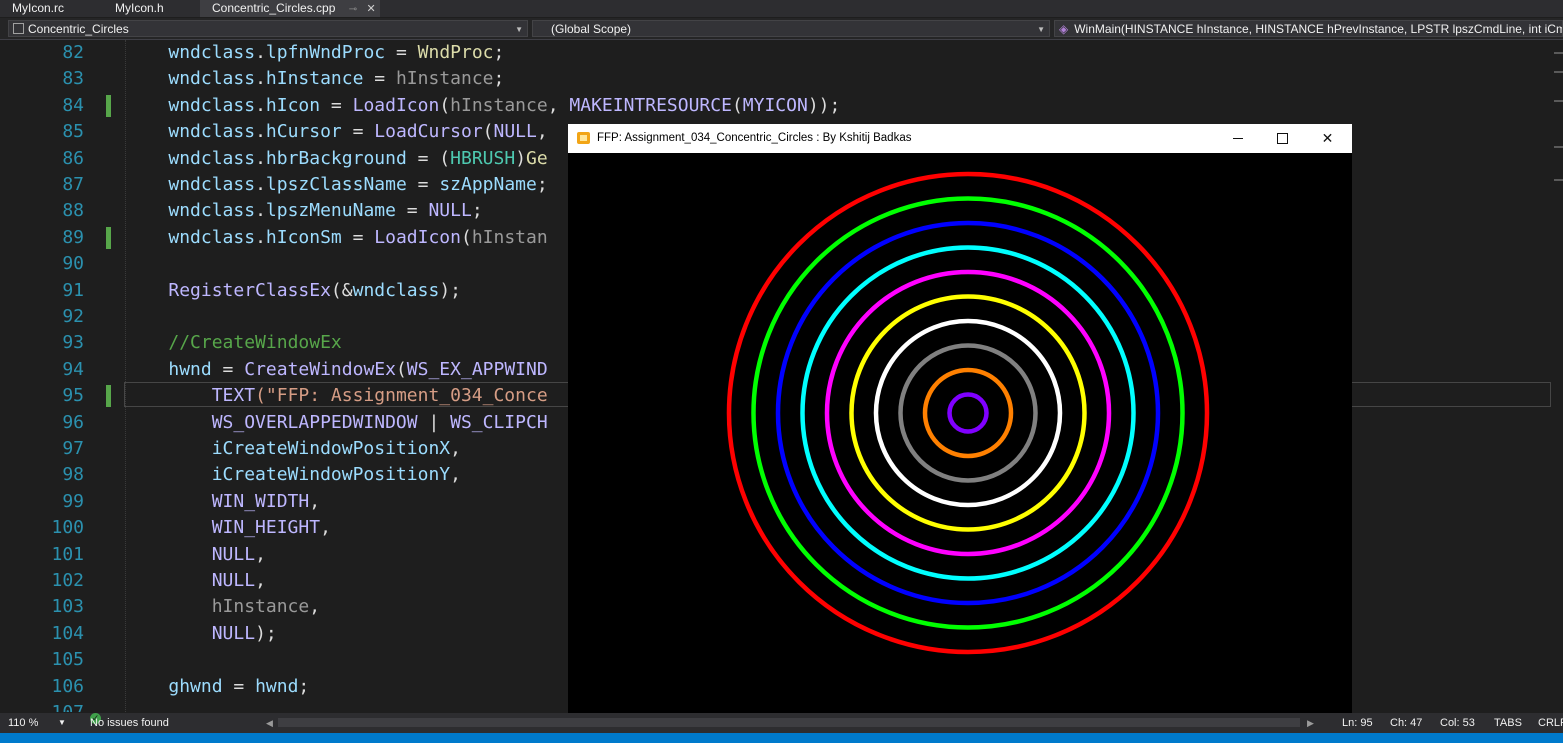  Describe the element at coordinates (78, 29) in the screenshot. I see `project-label: Concentric_Circles` at that location.